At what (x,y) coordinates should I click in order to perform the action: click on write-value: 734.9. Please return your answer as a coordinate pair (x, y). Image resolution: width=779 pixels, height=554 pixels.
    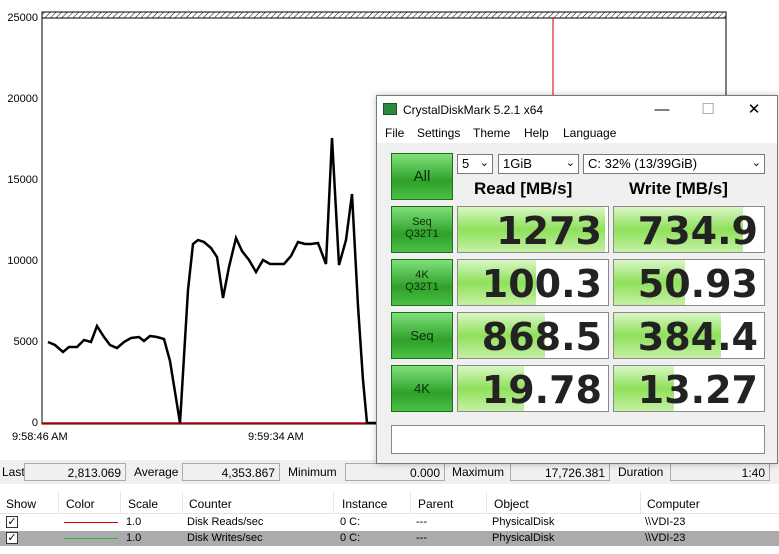
    Looking at the image, I should click on (697, 231).